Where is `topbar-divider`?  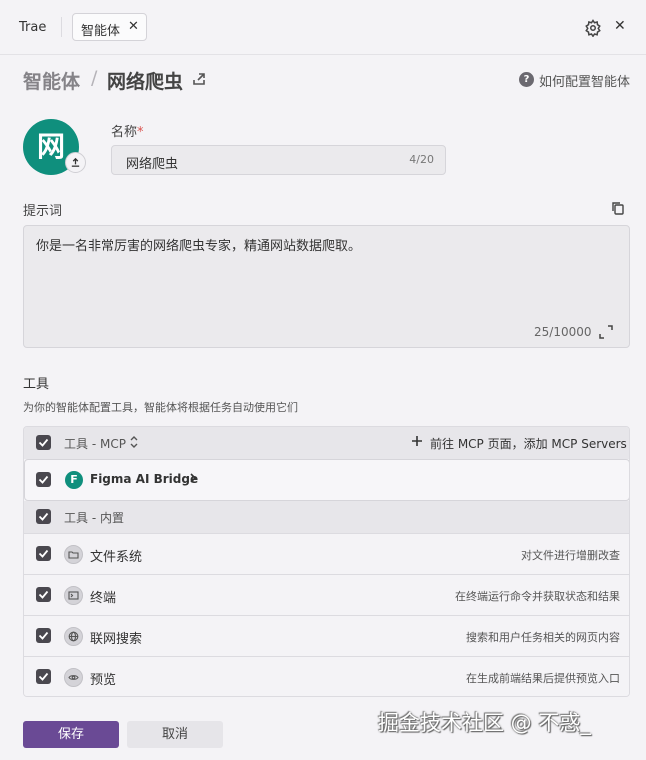
topbar-divider is located at coordinates (61, 27).